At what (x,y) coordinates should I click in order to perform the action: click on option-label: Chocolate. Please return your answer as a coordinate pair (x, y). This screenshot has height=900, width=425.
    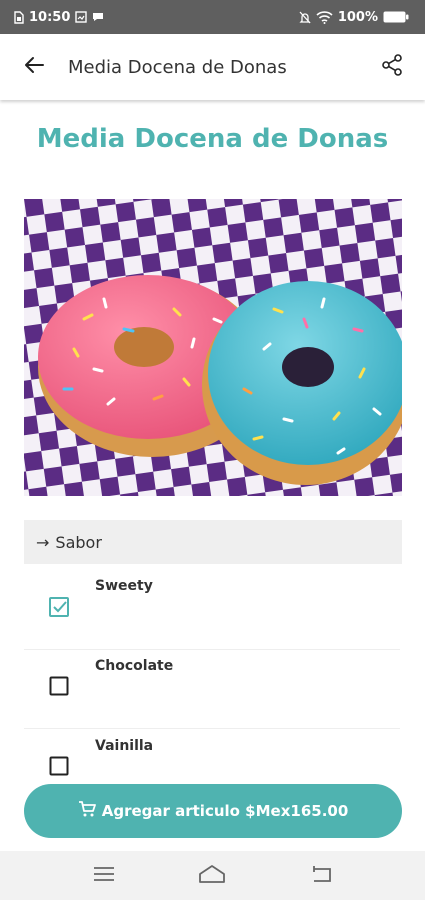
    Looking at the image, I should click on (134, 666).